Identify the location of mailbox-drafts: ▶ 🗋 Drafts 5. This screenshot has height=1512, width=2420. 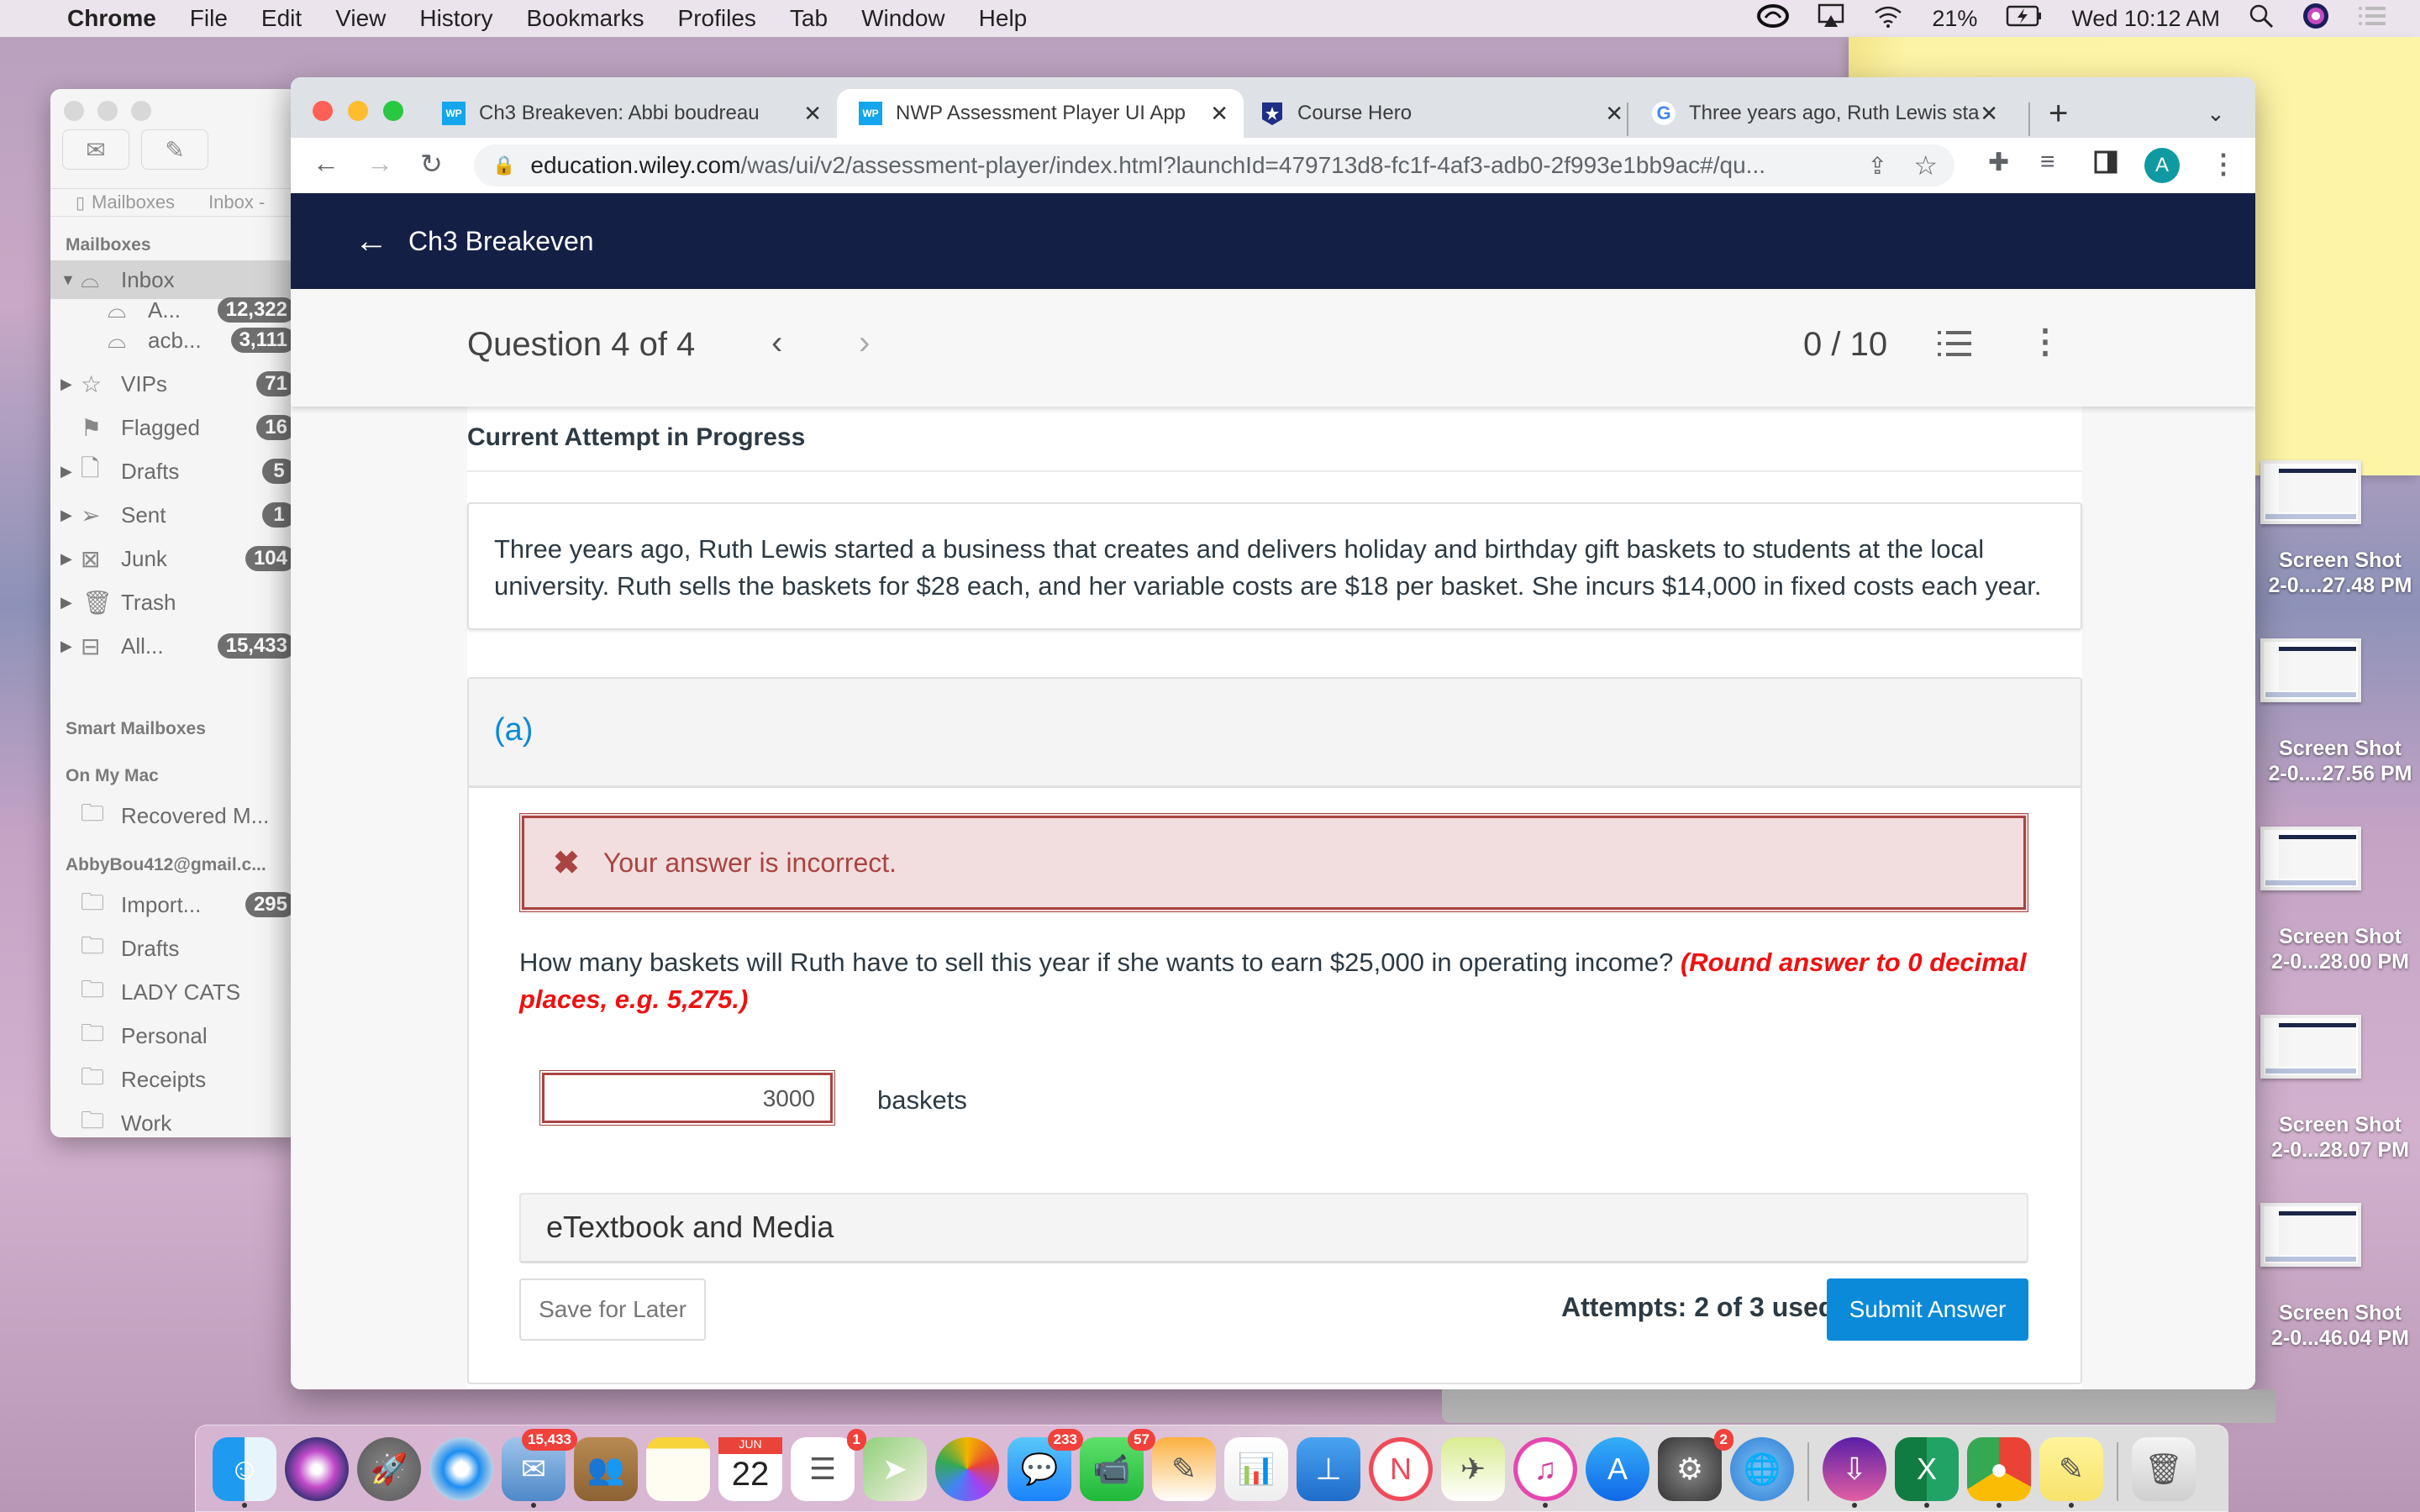
(176, 471).